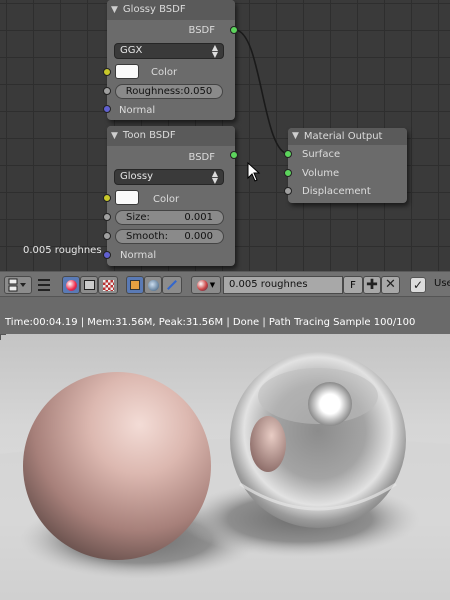 The image size is (450, 600). I want to click on shader-sphere-icon, so click(71, 285).